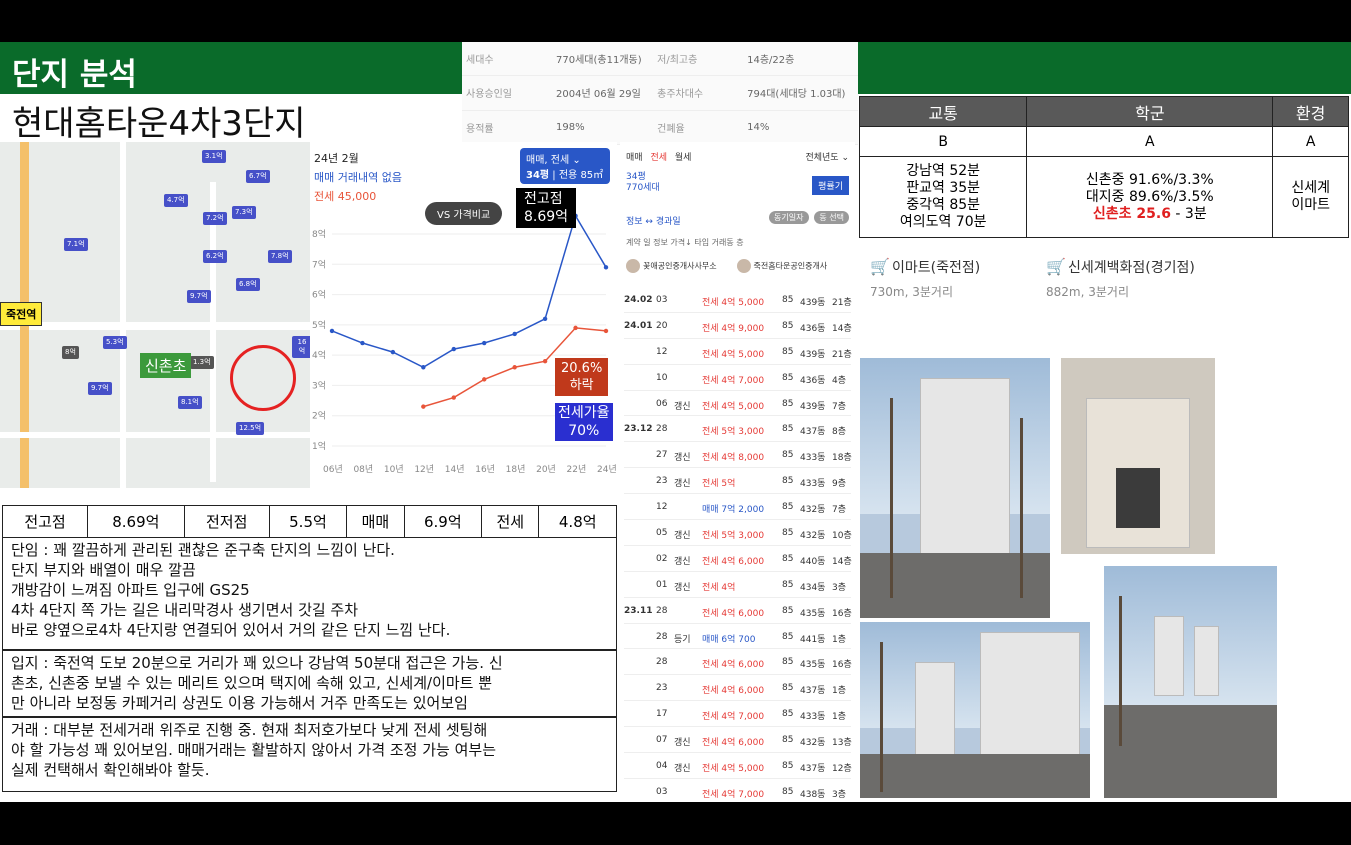 The height and width of the screenshot is (845, 1351). What do you see at coordinates (738, 559) in the screenshot?
I see `tx-row: 02 갱신 전세 4억 6,000 85 440동 14층` at bounding box center [738, 559].